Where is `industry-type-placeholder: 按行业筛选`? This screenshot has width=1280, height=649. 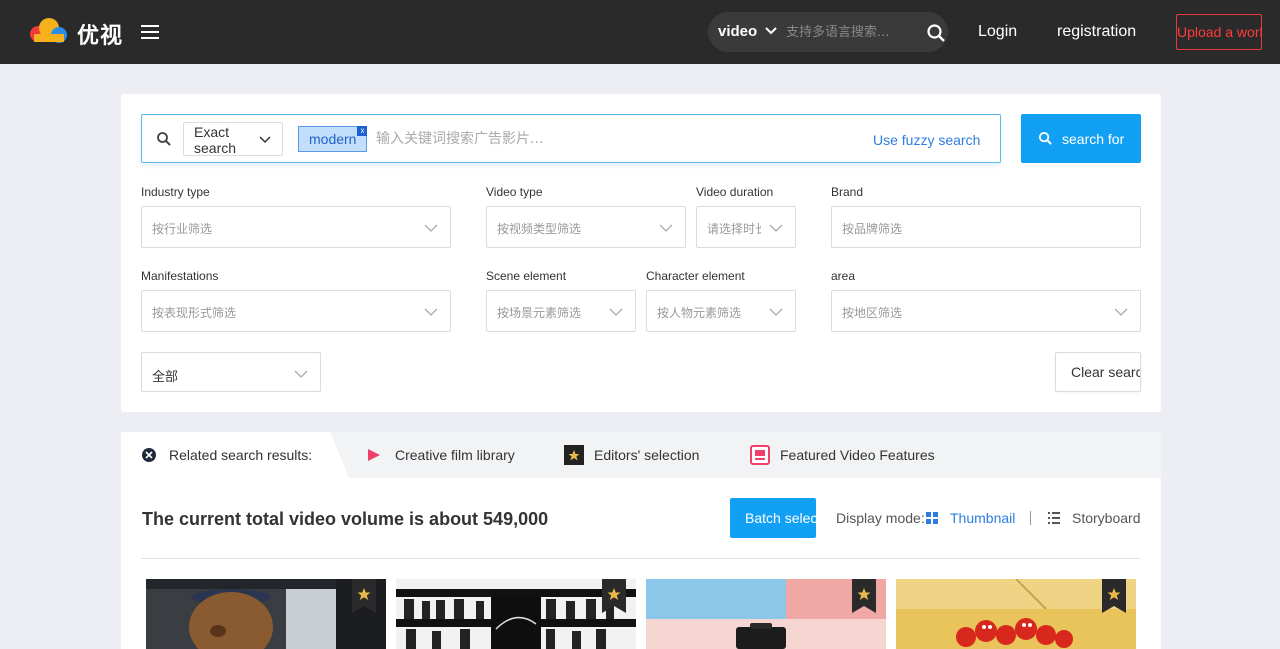
industry-type-placeholder: 按行业筛选 is located at coordinates (182, 229).